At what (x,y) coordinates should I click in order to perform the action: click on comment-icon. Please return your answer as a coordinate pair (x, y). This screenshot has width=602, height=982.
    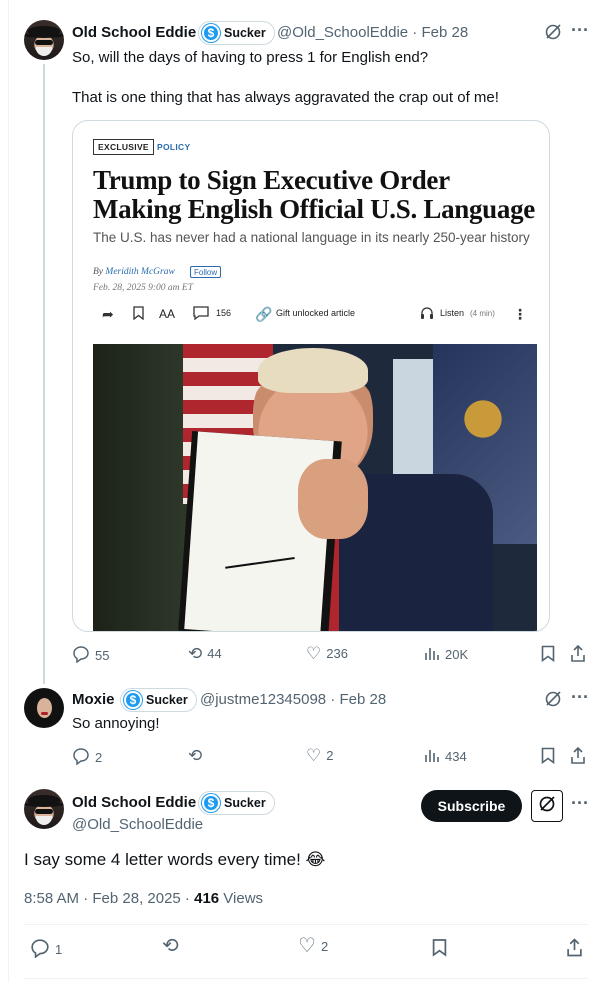
    Looking at the image, I should click on (201, 314).